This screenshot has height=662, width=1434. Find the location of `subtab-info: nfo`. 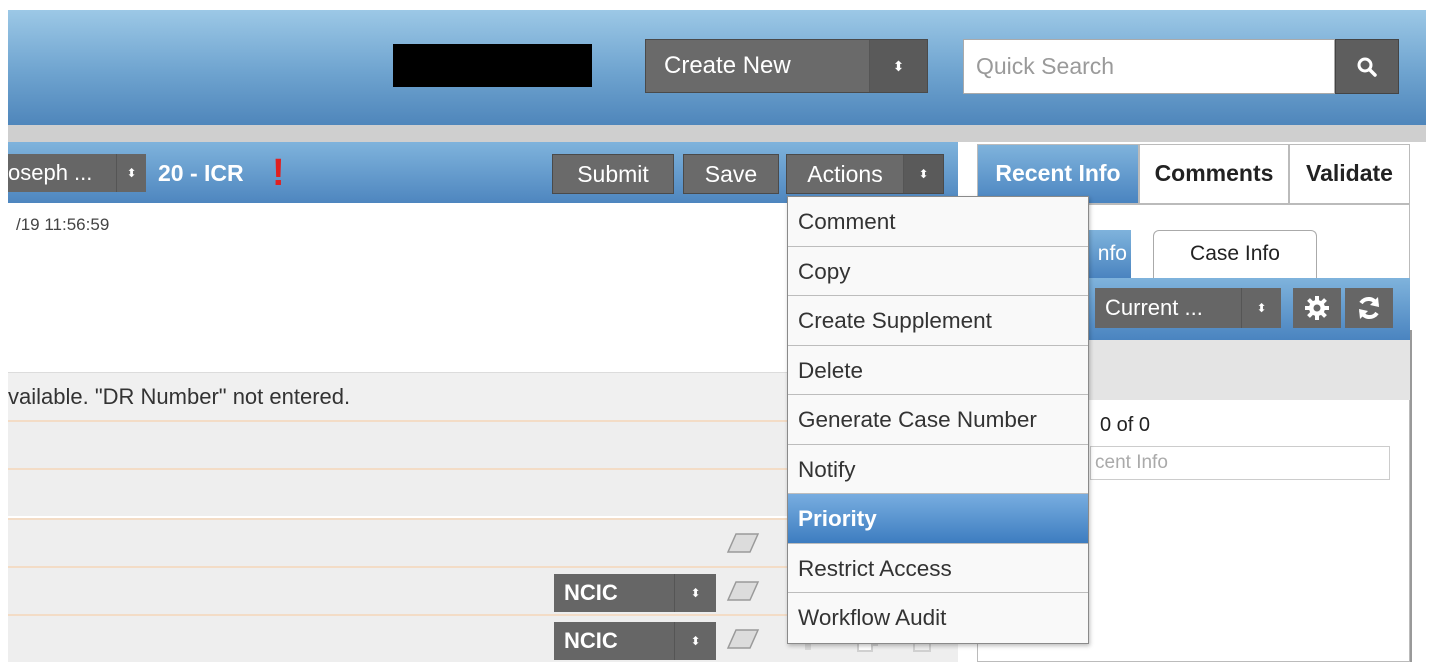

subtab-info: nfo is located at coordinates (1107, 254).